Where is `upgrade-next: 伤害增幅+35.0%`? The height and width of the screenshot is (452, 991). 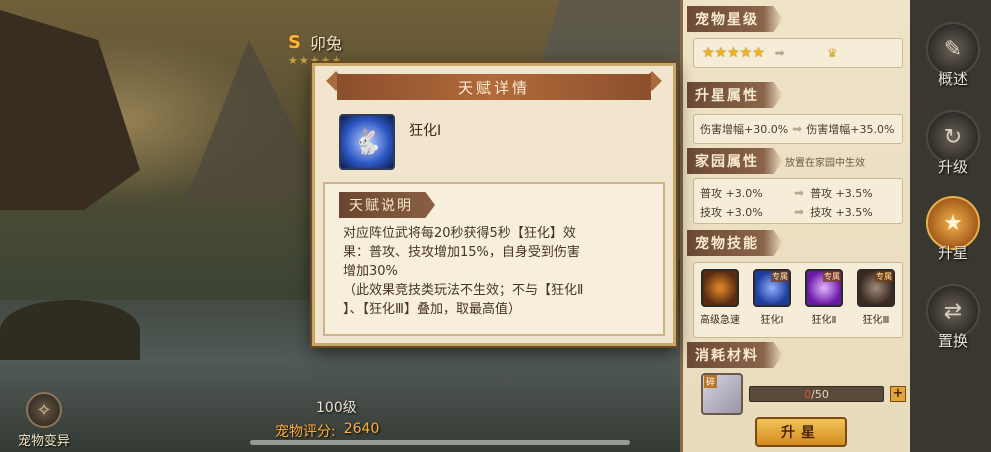
upgrade-next: 伤害增幅+35.0% is located at coordinates (850, 129).